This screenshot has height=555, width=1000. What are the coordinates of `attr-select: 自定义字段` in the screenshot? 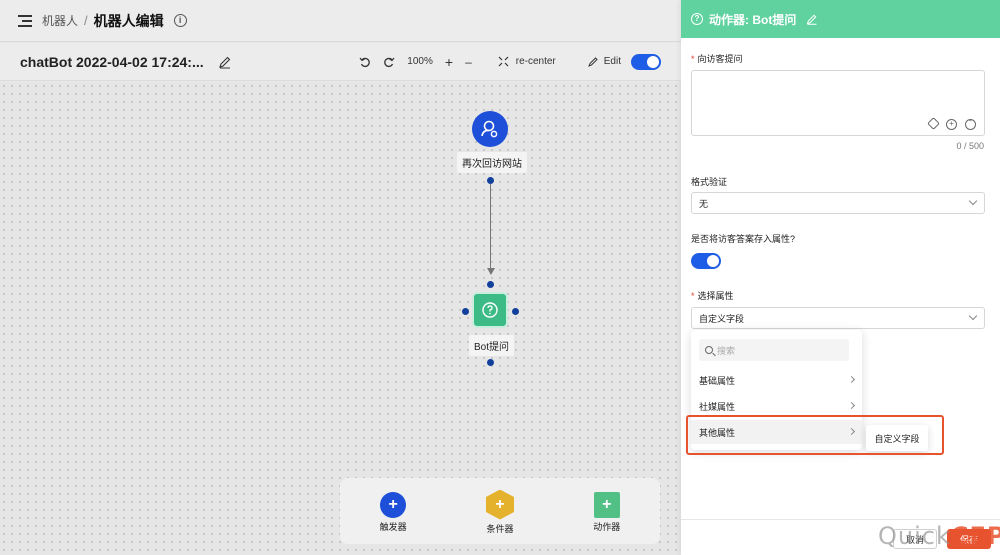 It's located at (838, 318).